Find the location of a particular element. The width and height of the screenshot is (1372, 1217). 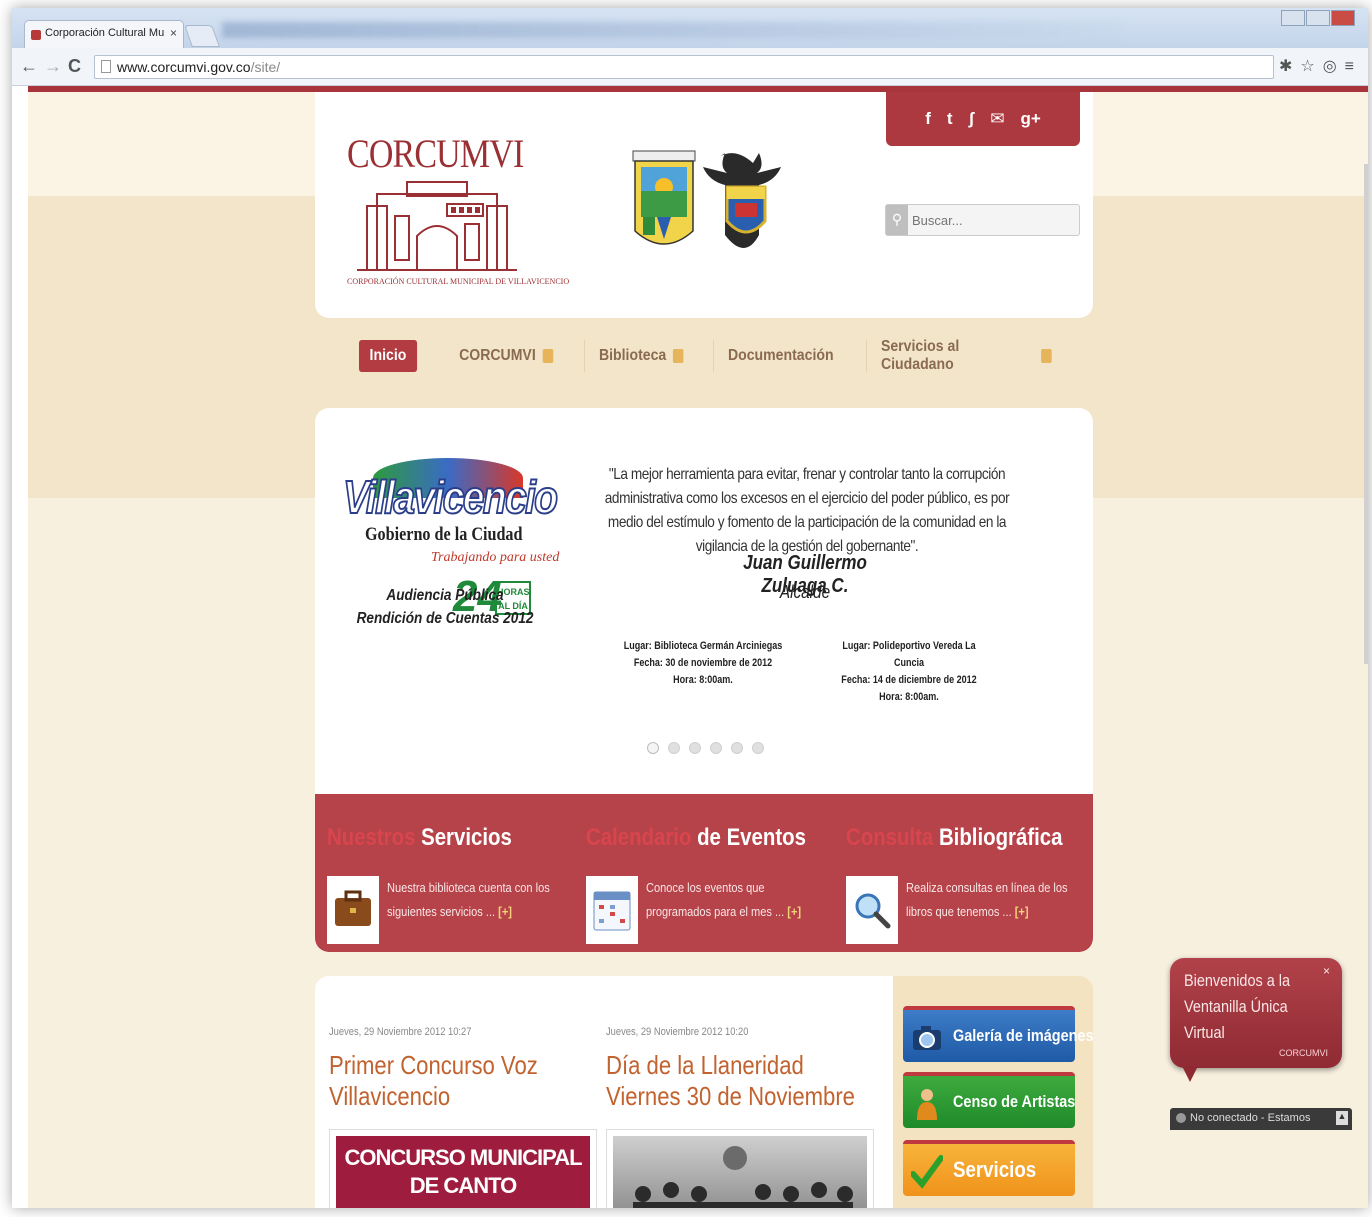

logo-title: CORCUMVI is located at coordinates (435, 153).